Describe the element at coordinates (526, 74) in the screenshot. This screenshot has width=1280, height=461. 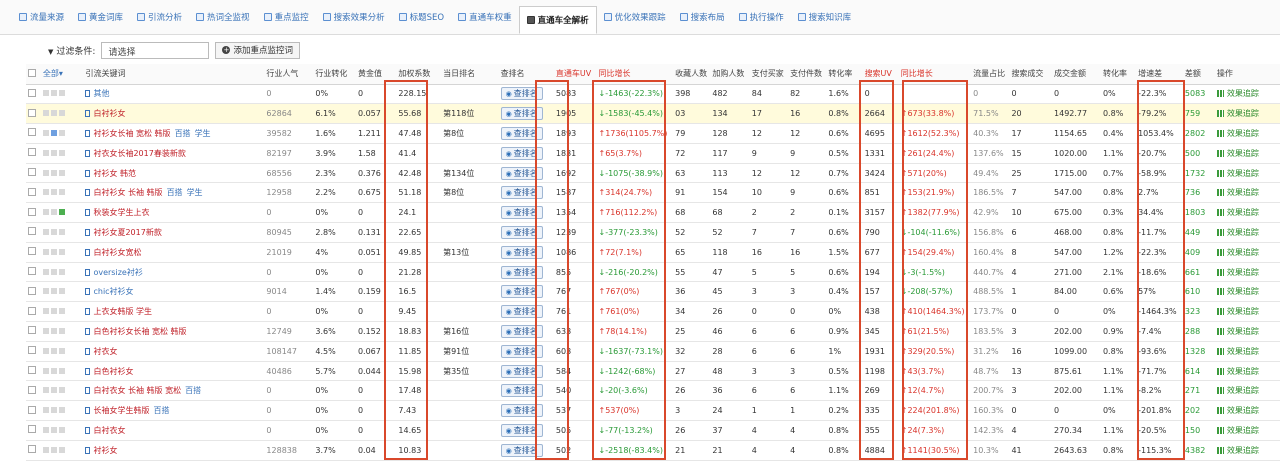
I see `column-header-7: 查排名` at that location.